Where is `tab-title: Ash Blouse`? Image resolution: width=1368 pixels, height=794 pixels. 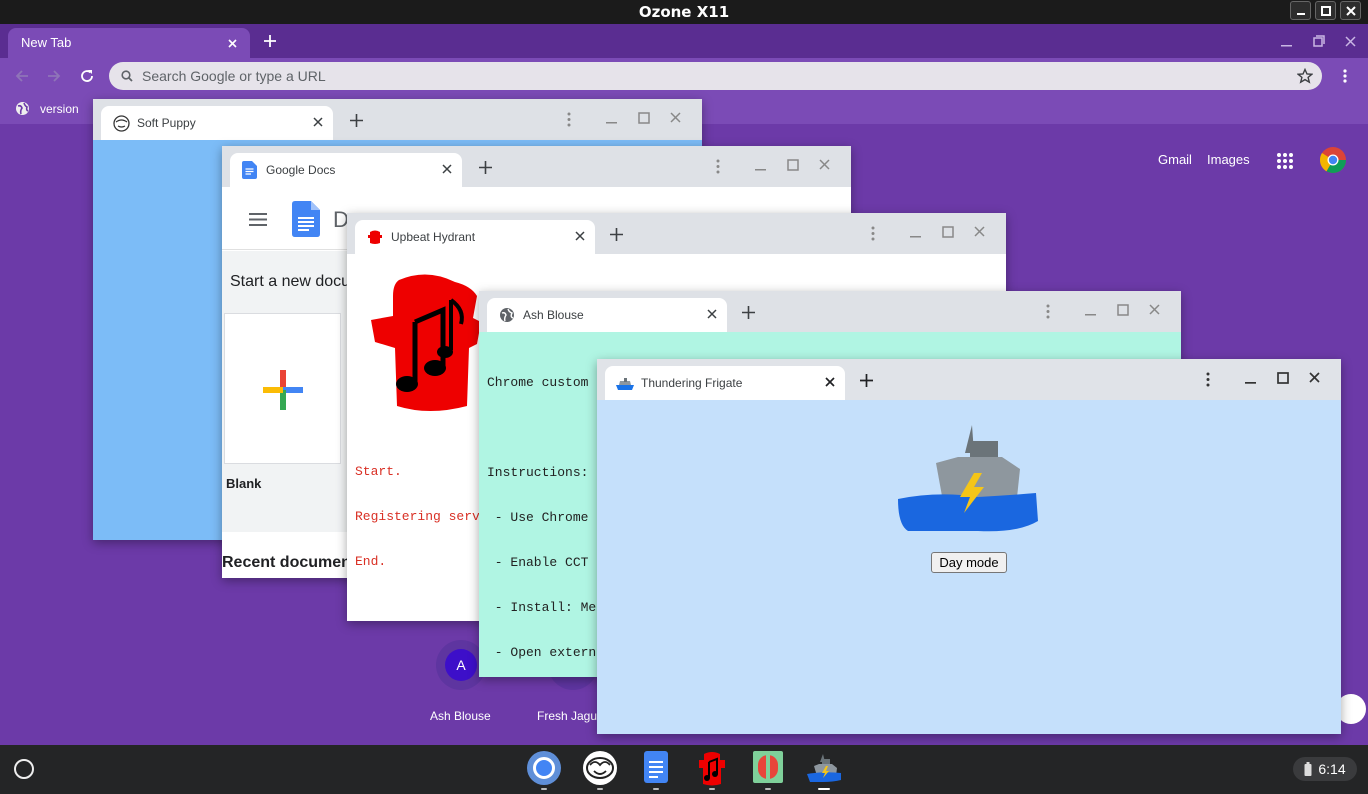 tab-title: Ash Blouse is located at coordinates (553, 315).